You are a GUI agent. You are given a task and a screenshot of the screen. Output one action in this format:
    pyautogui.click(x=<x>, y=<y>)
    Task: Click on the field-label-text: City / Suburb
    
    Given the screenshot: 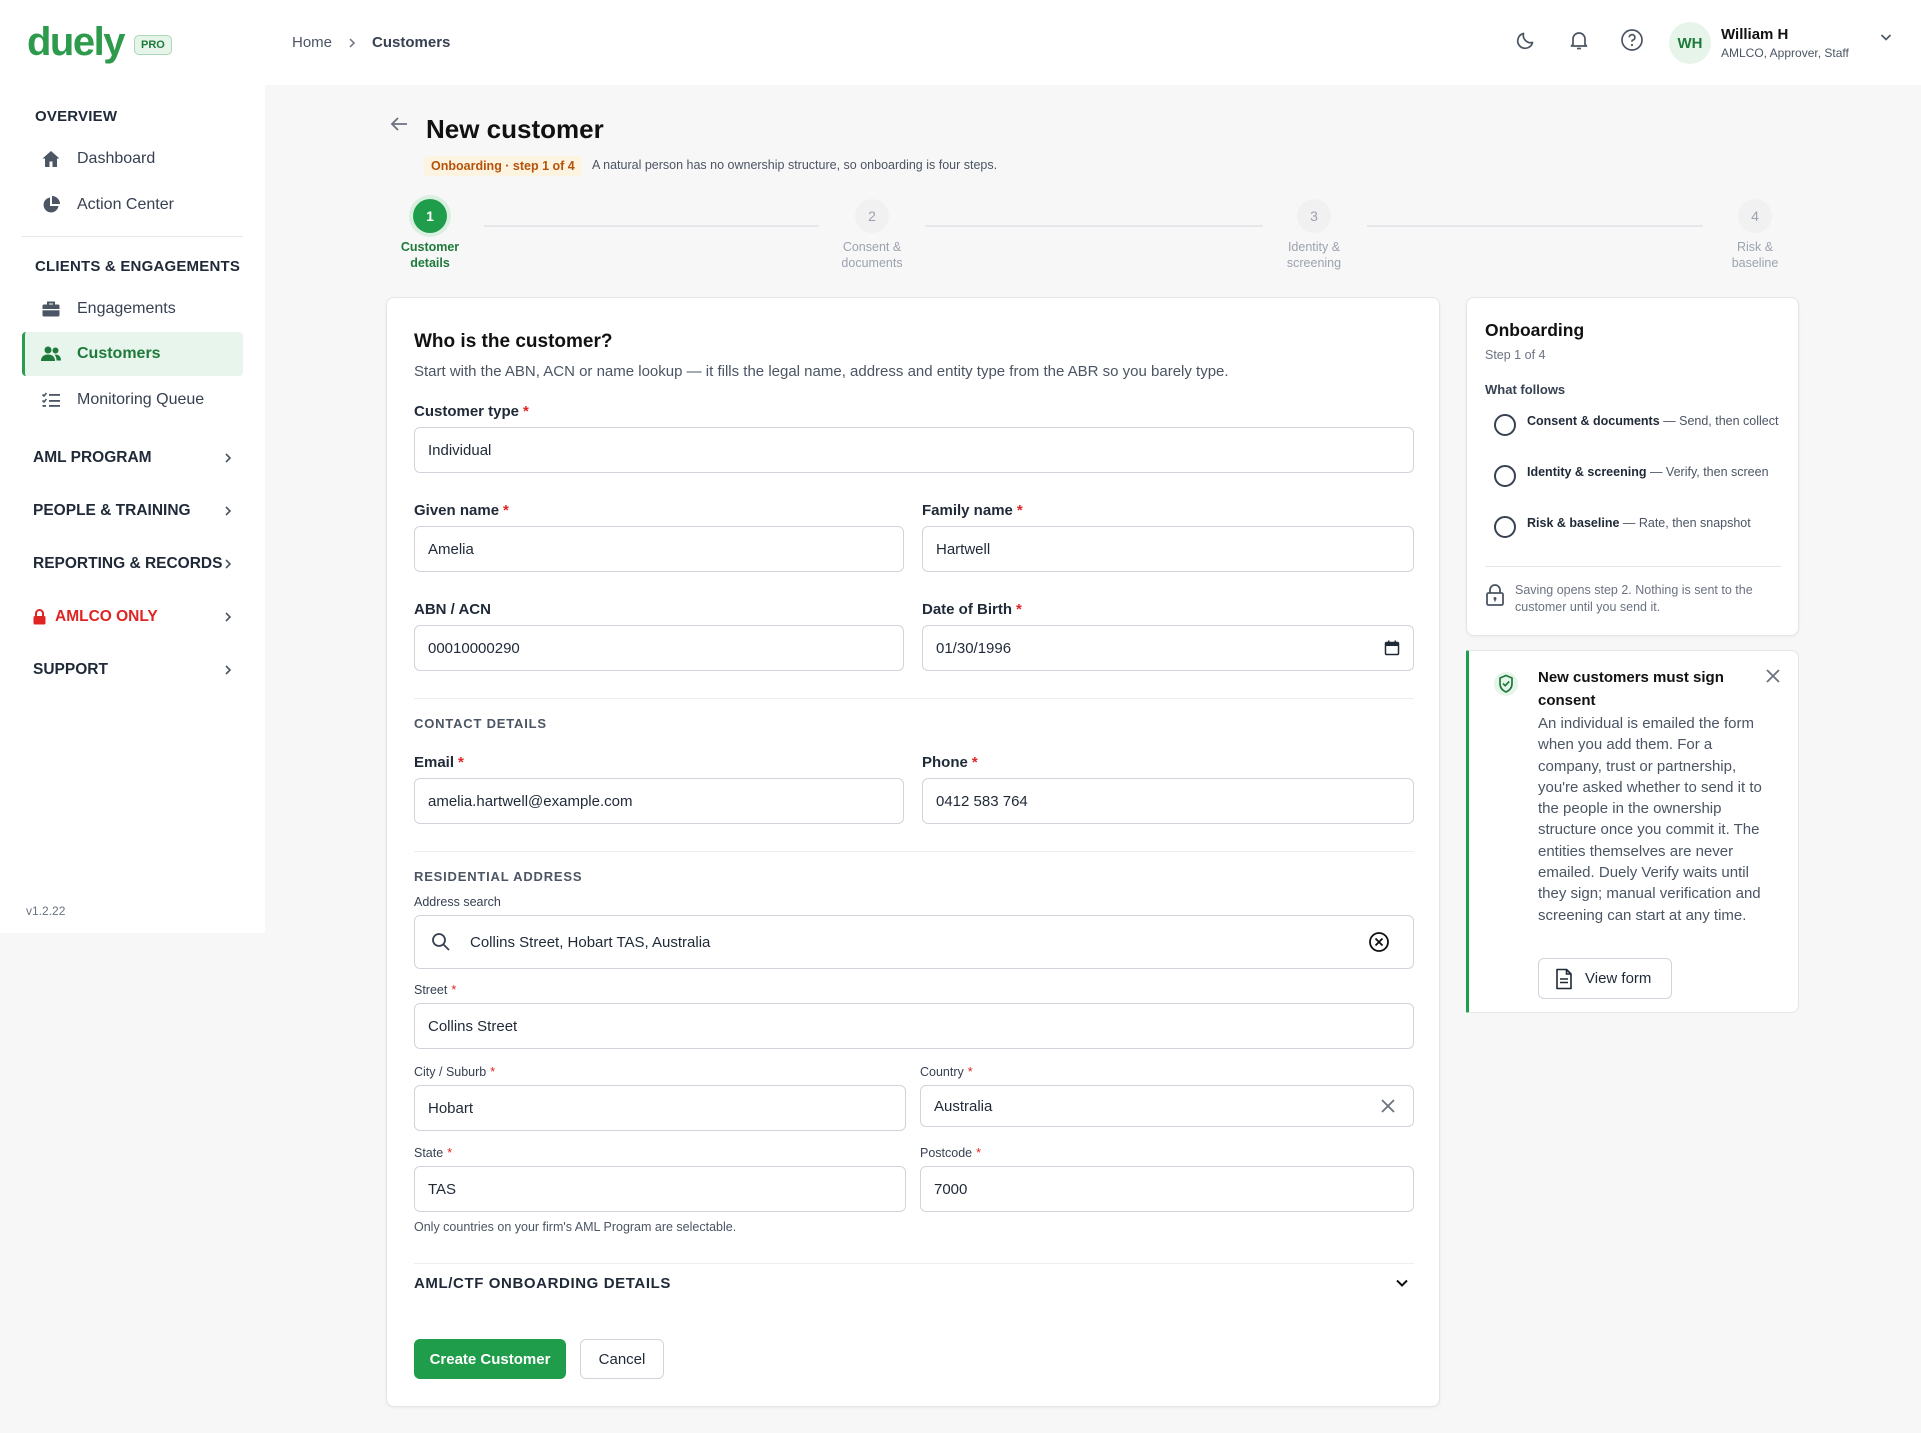 What is the action you would take?
    pyautogui.click(x=450, y=1072)
    